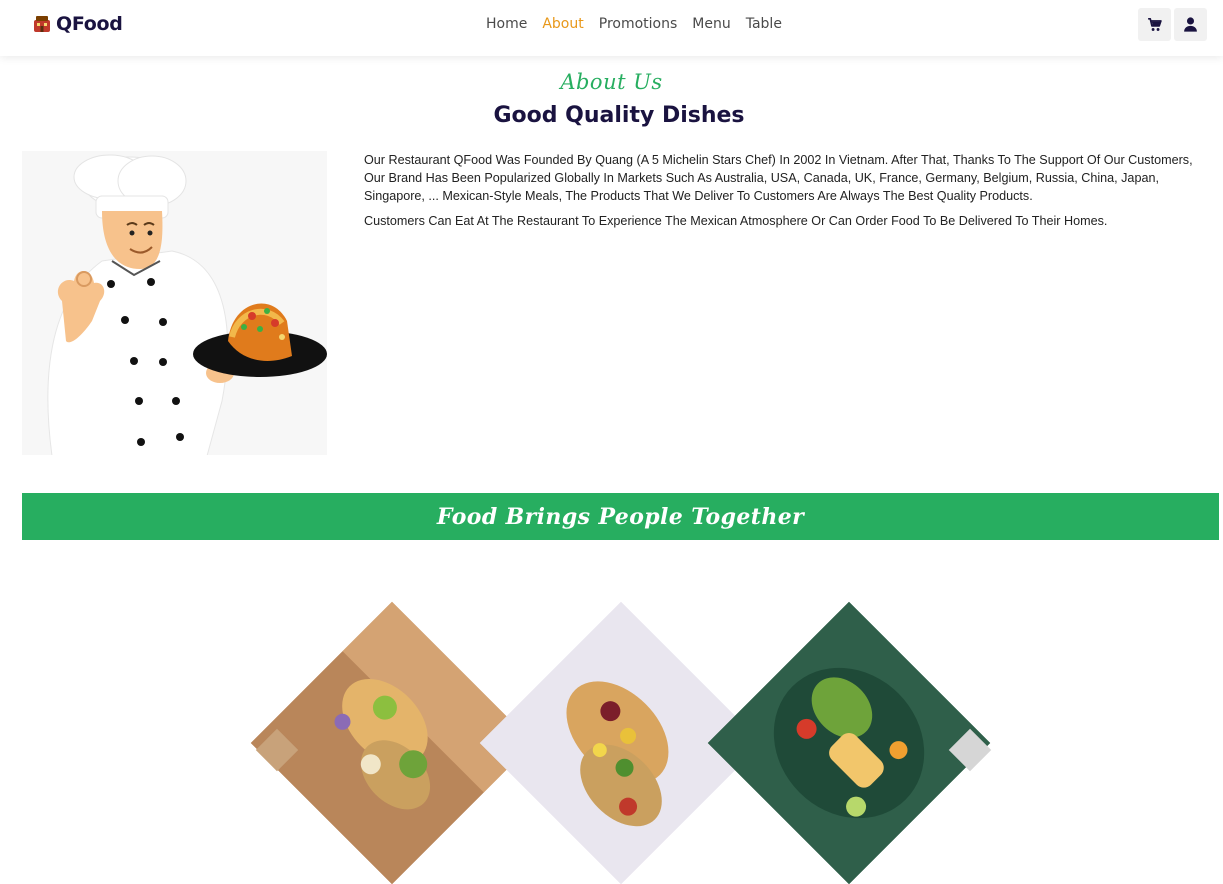 The width and height of the screenshot is (1223, 884). I want to click on nav-about: About, so click(562, 24).